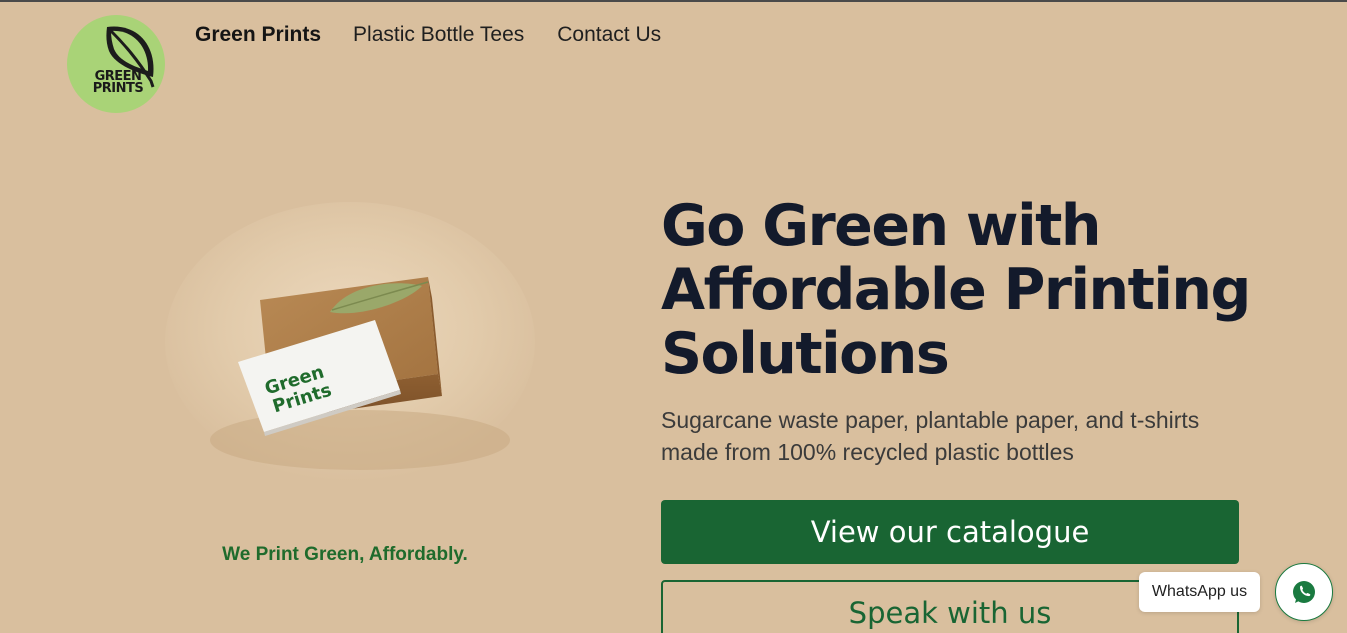  Describe the element at coordinates (345, 554) in the screenshot. I see `tagline: We Print Green, Affordably.` at that location.